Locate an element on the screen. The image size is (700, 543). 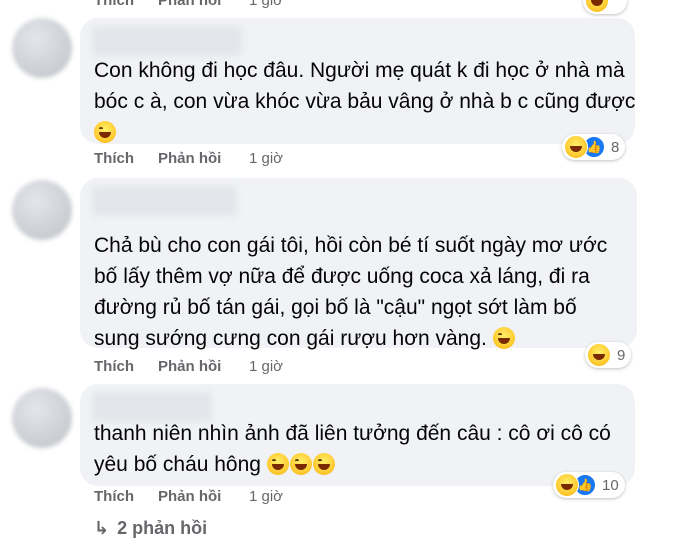
reply-arrow-icon: ↳ is located at coordinates (102, 528).